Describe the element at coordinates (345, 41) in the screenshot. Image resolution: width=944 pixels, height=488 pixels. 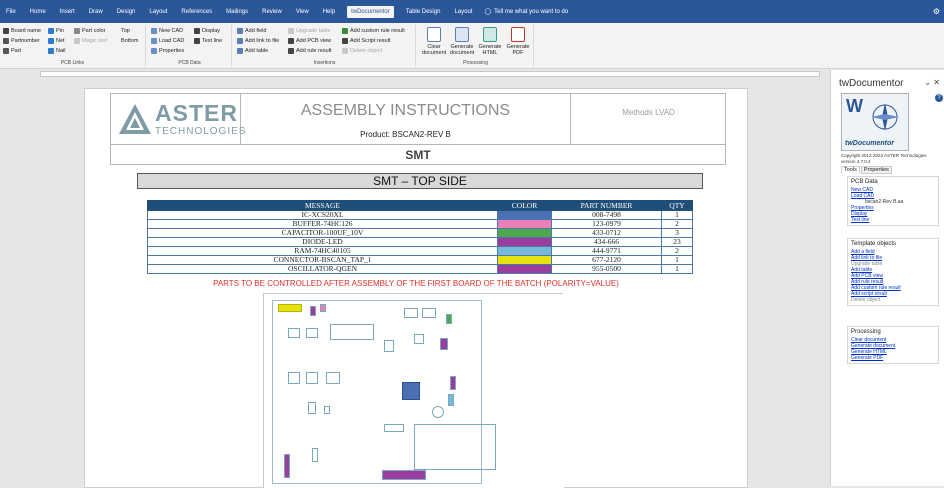
I see `script-icon` at that location.